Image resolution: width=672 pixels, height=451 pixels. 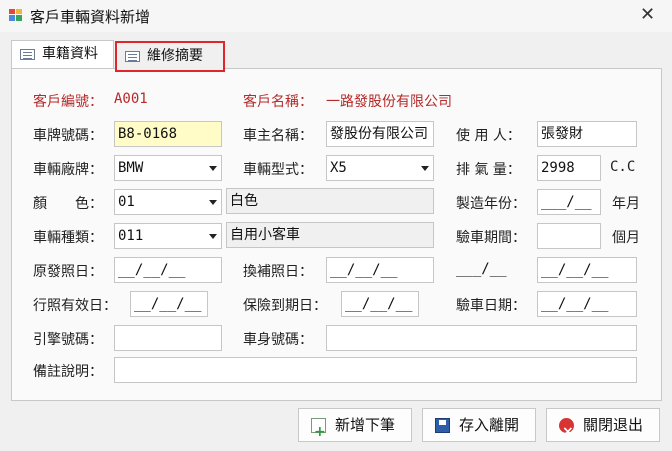 What do you see at coordinates (569, 168) in the screenshot?
I see `displacement-input: 2998` at bounding box center [569, 168].